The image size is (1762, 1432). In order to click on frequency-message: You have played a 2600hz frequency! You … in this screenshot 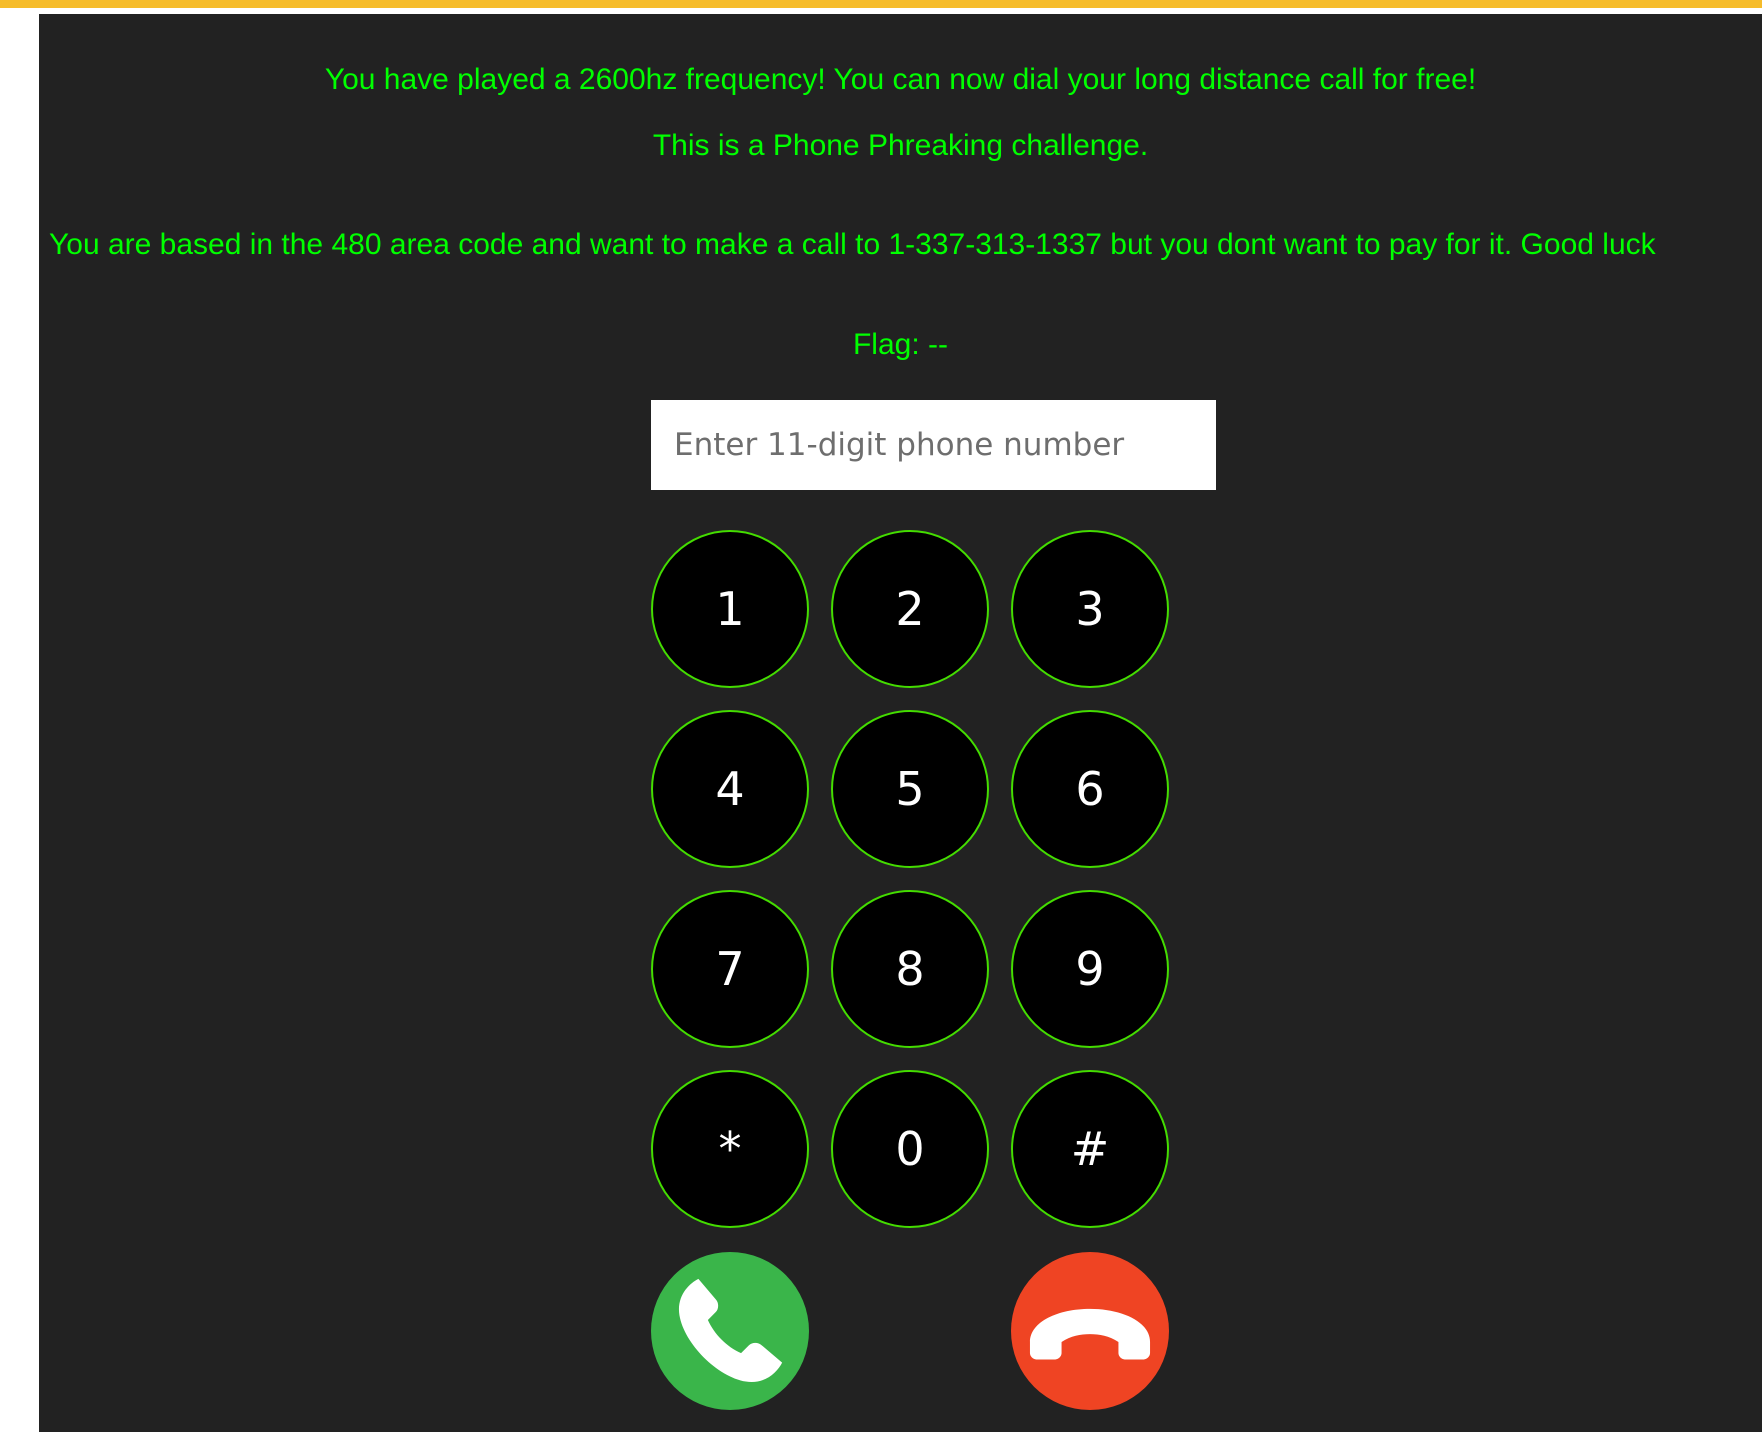, I will do `click(900, 79)`.